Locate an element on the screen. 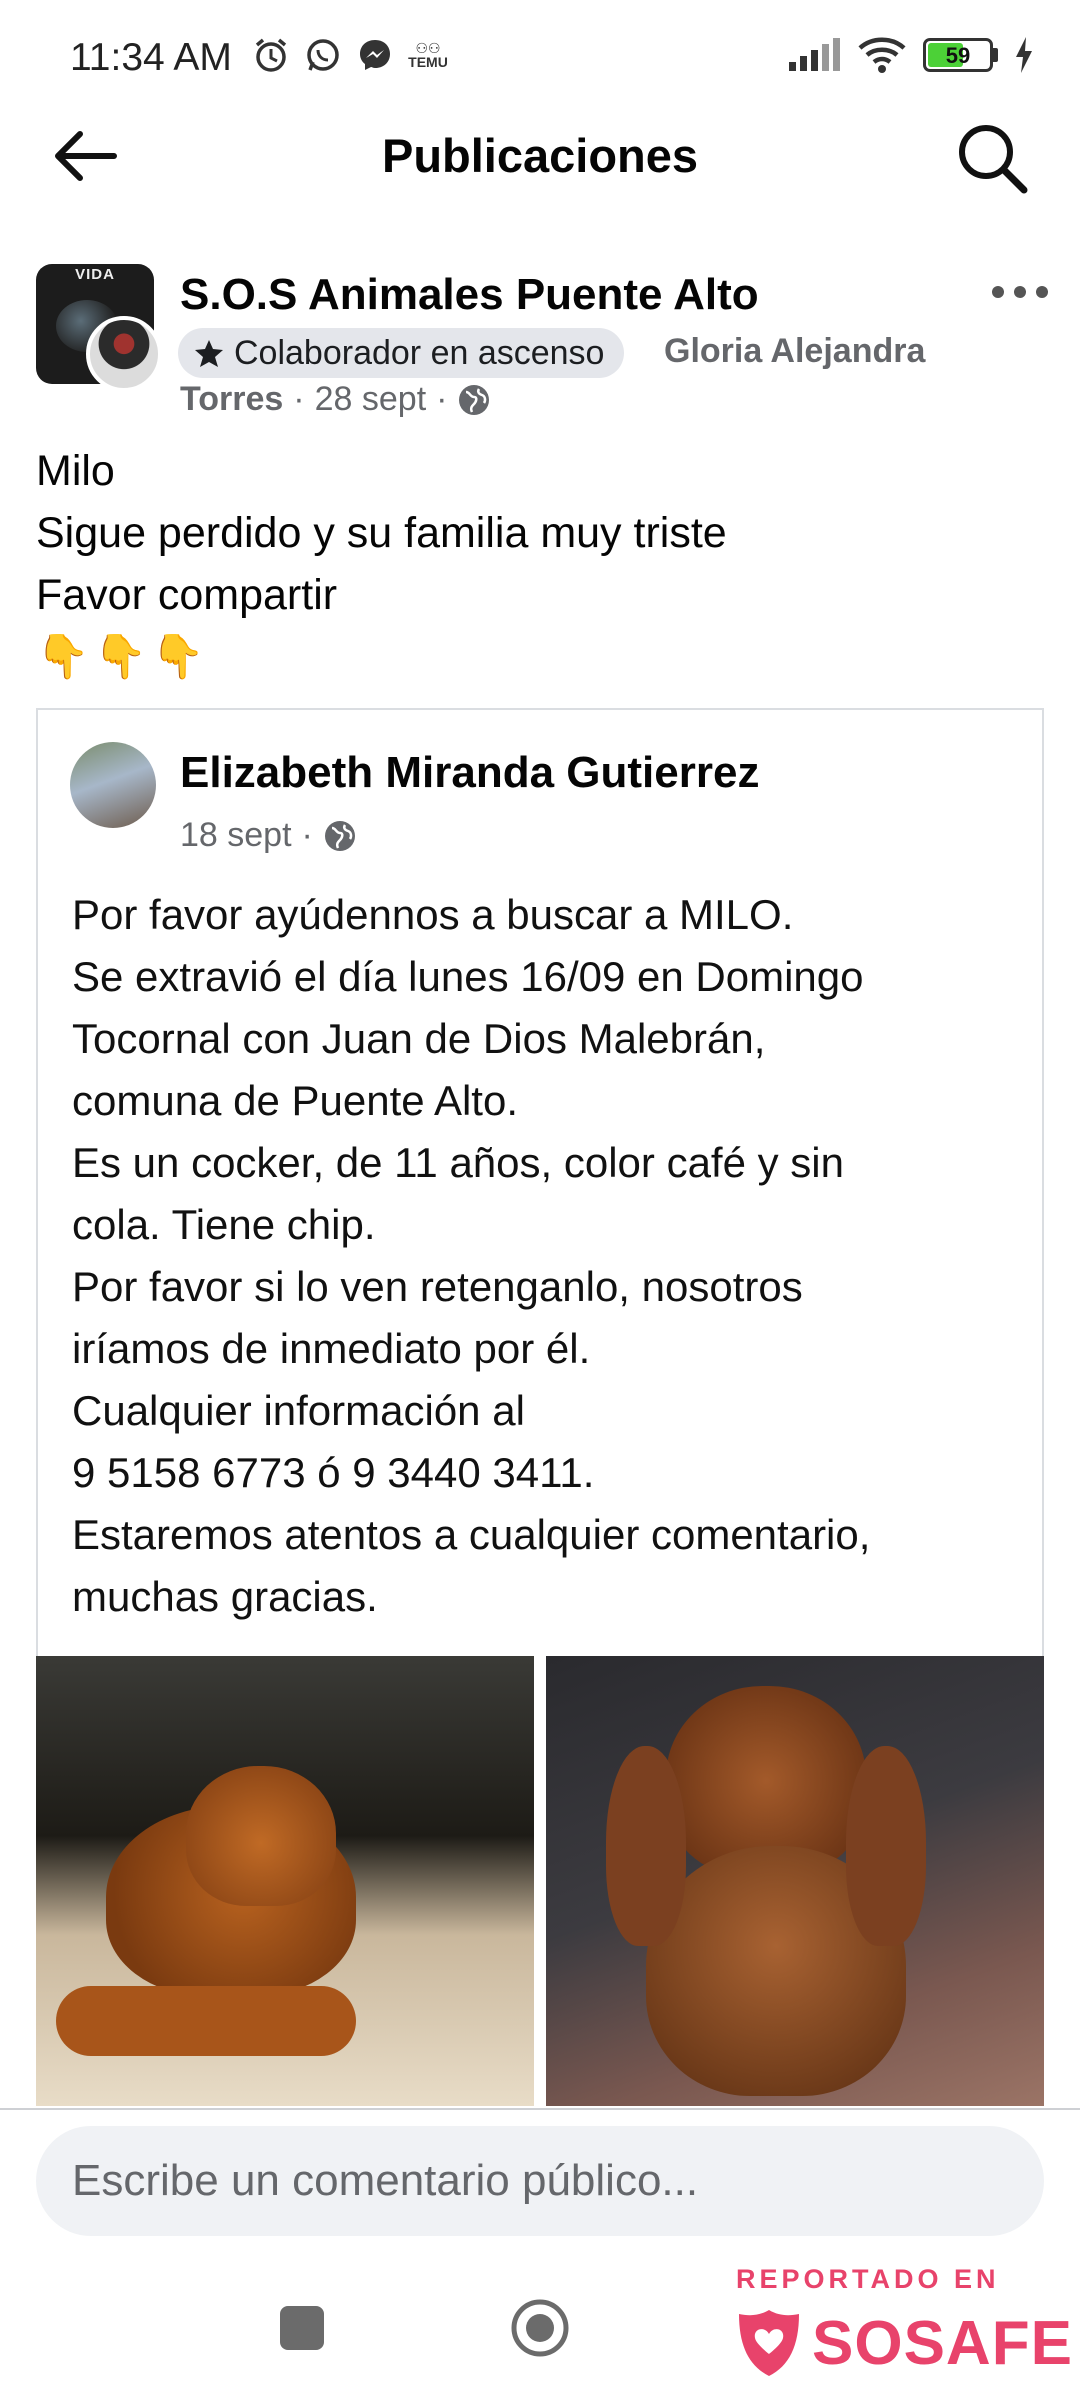 The image size is (1080, 2400). group-name: S.O.S Animales Puente Alto is located at coordinates (469, 295).